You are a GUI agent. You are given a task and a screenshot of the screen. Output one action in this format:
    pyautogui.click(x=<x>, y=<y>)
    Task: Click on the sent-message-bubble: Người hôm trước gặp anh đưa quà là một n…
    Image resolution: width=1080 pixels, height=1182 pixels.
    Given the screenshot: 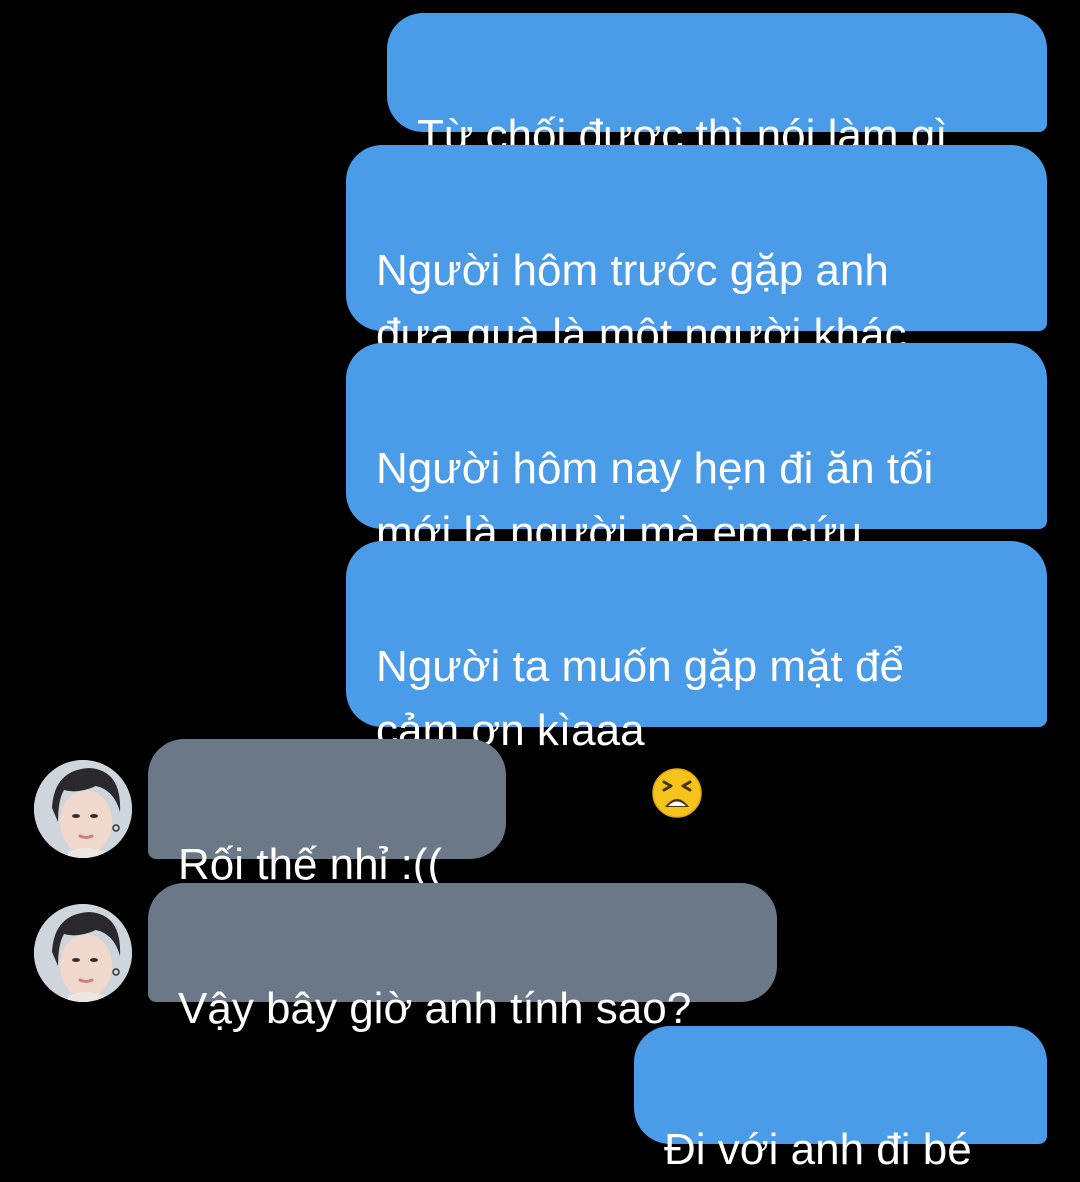 What is the action you would take?
    pyautogui.click(x=696, y=252)
    